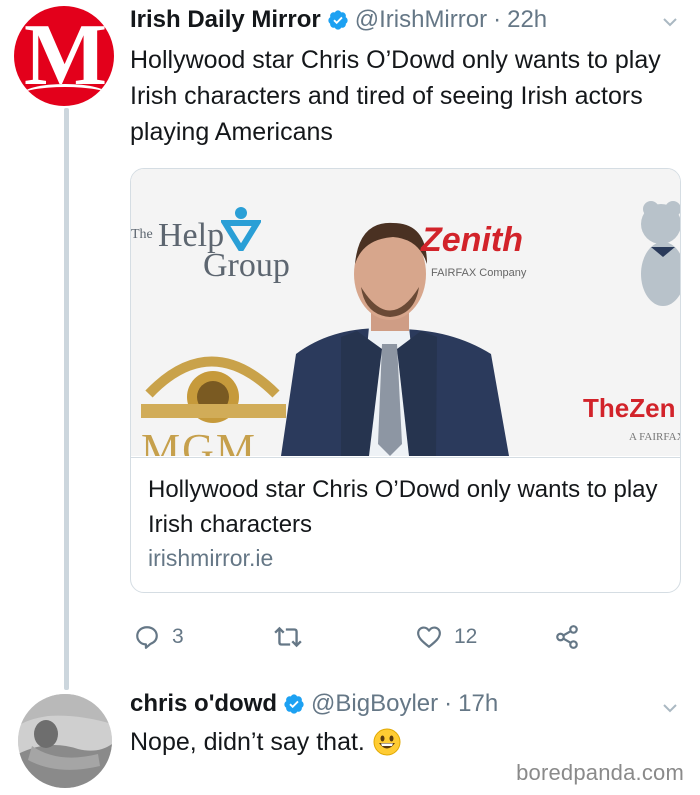 Image resolution: width=700 pixels, height=795 pixels. What do you see at coordinates (203, 704) in the screenshot?
I see `reply-author-name: chris o'dowd` at bounding box center [203, 704].